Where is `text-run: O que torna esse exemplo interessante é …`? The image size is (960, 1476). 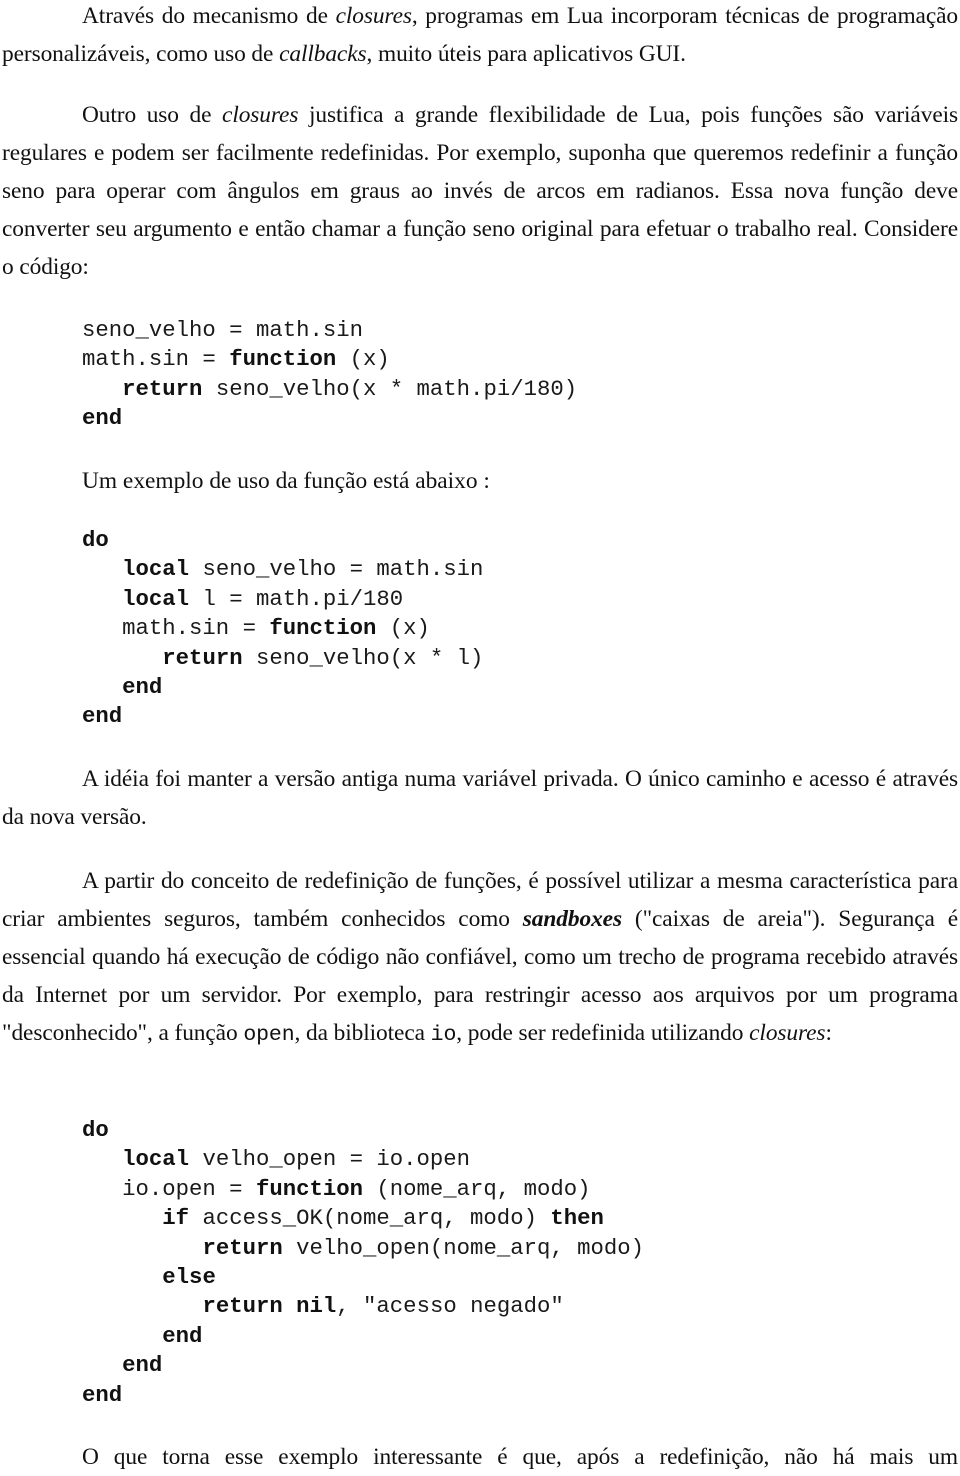 text-run: O que torna esse exemplo interessante é … is located at coordinates (520, 1457).